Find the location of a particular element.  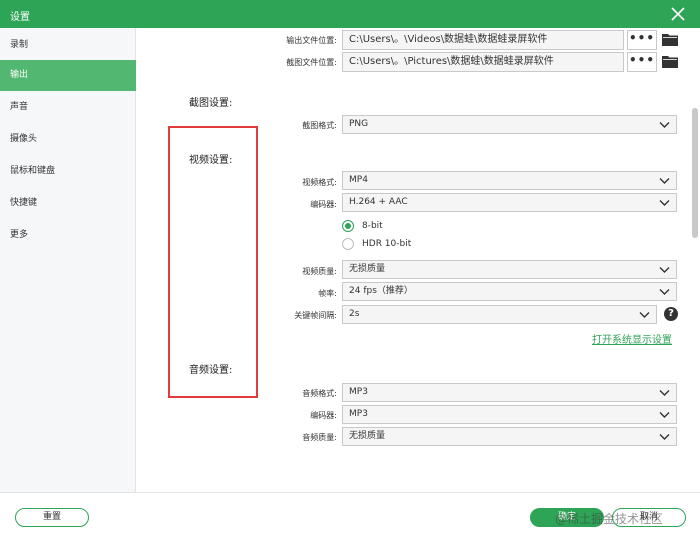

sidebar-item-output: 输出 is located at coordinates (68, 75).